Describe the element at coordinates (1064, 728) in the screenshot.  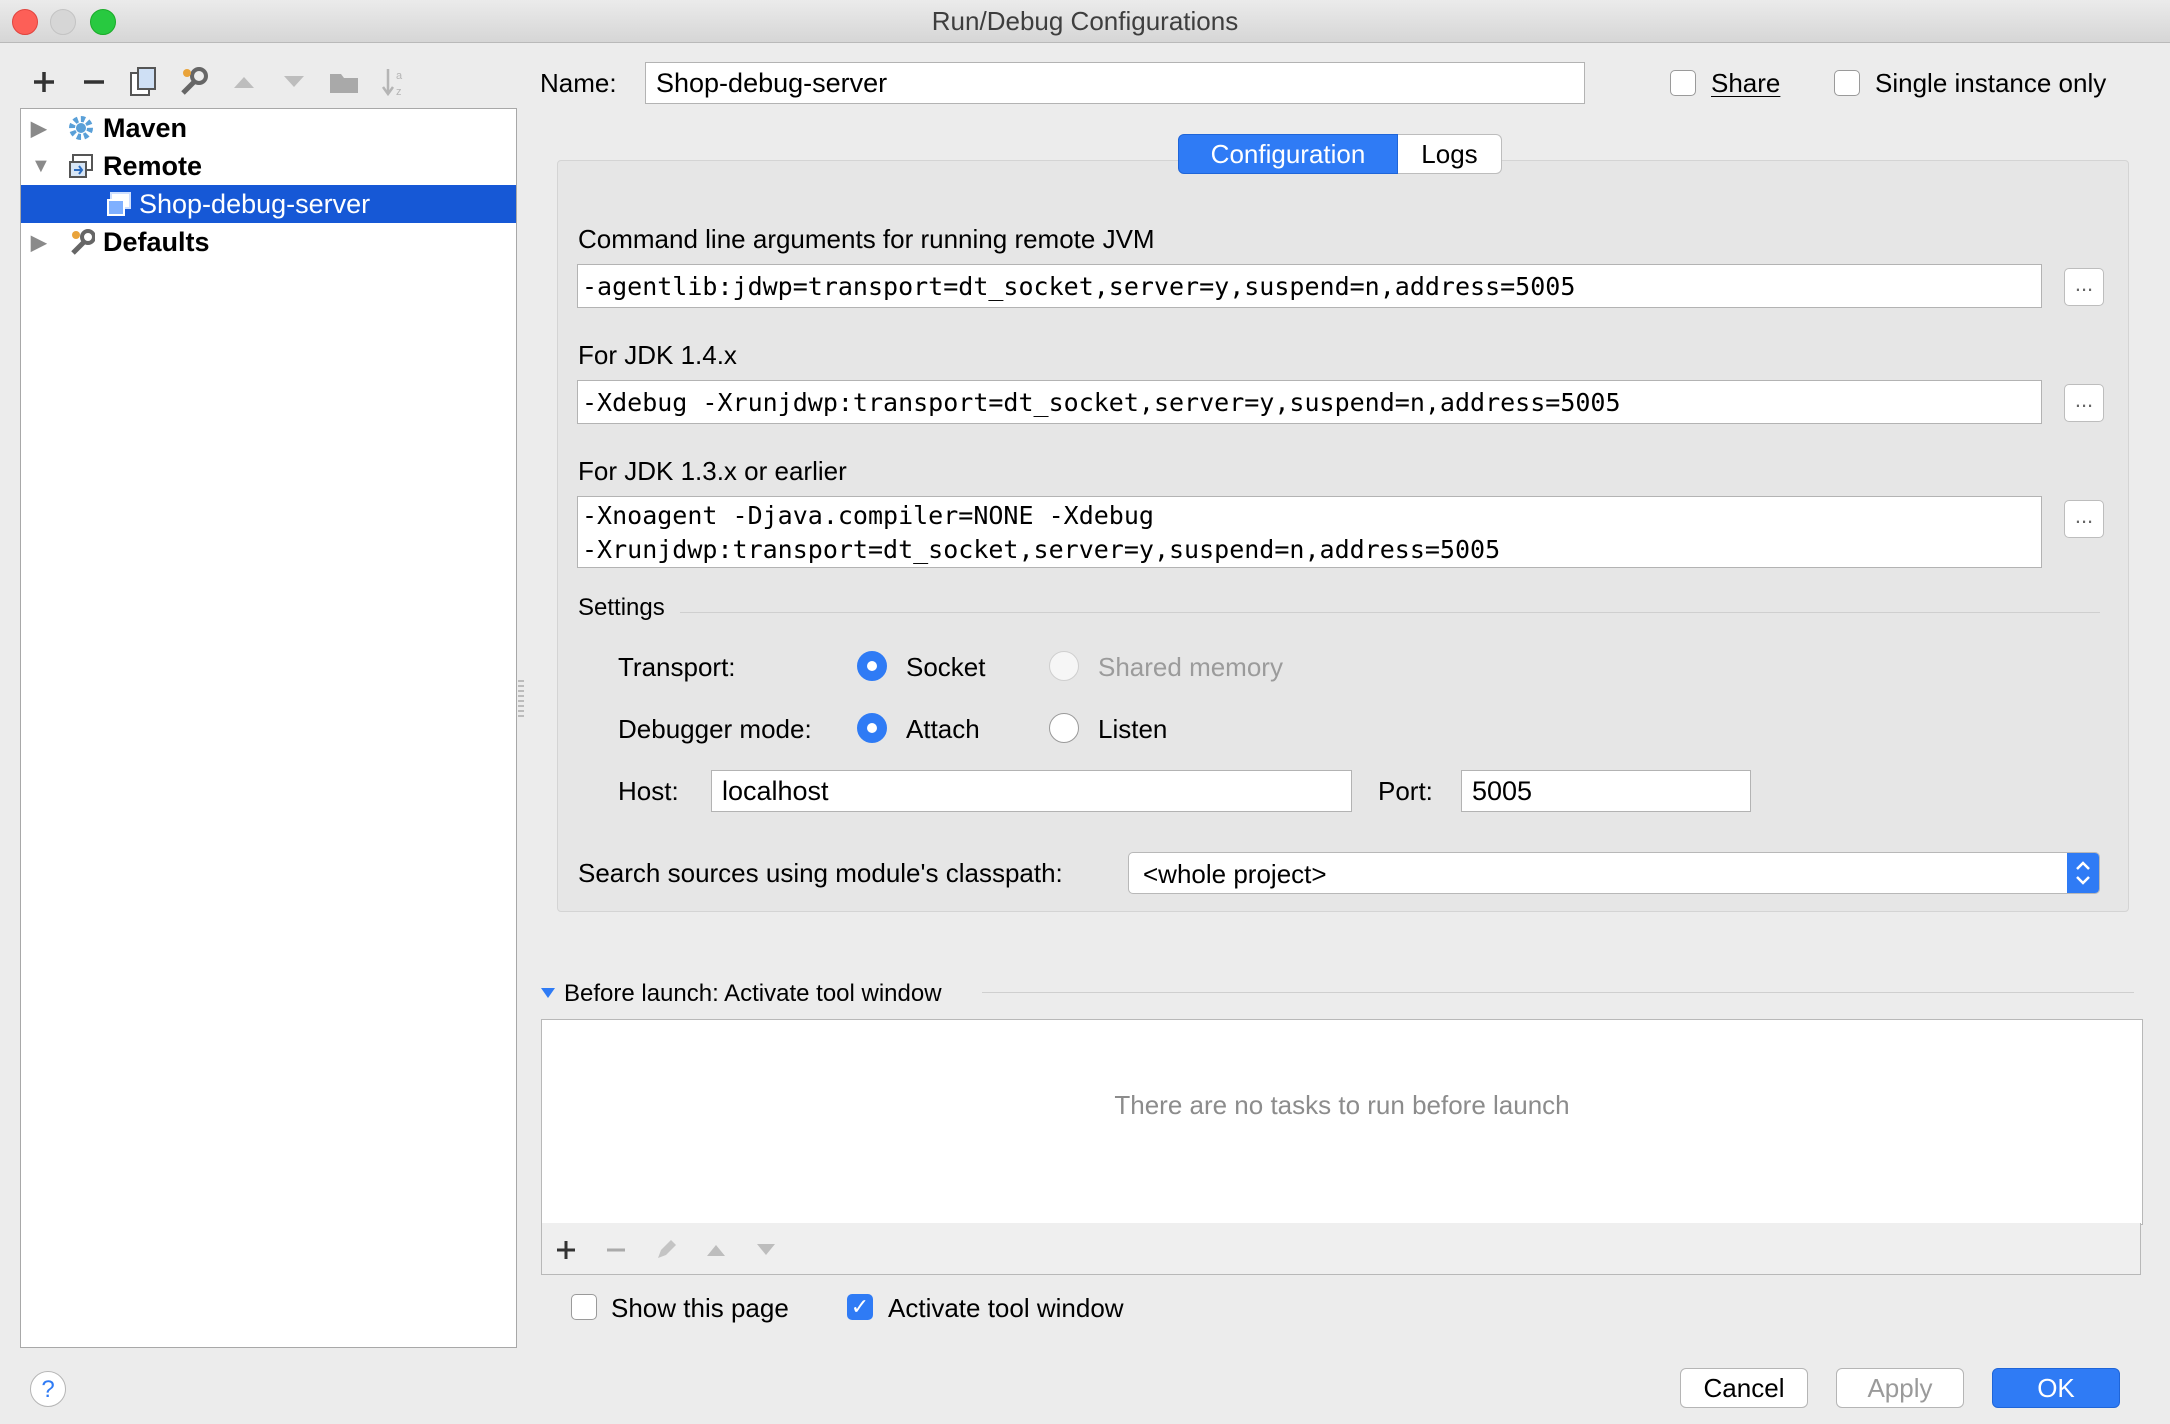
I see `debugger-listen-radio` at that location.